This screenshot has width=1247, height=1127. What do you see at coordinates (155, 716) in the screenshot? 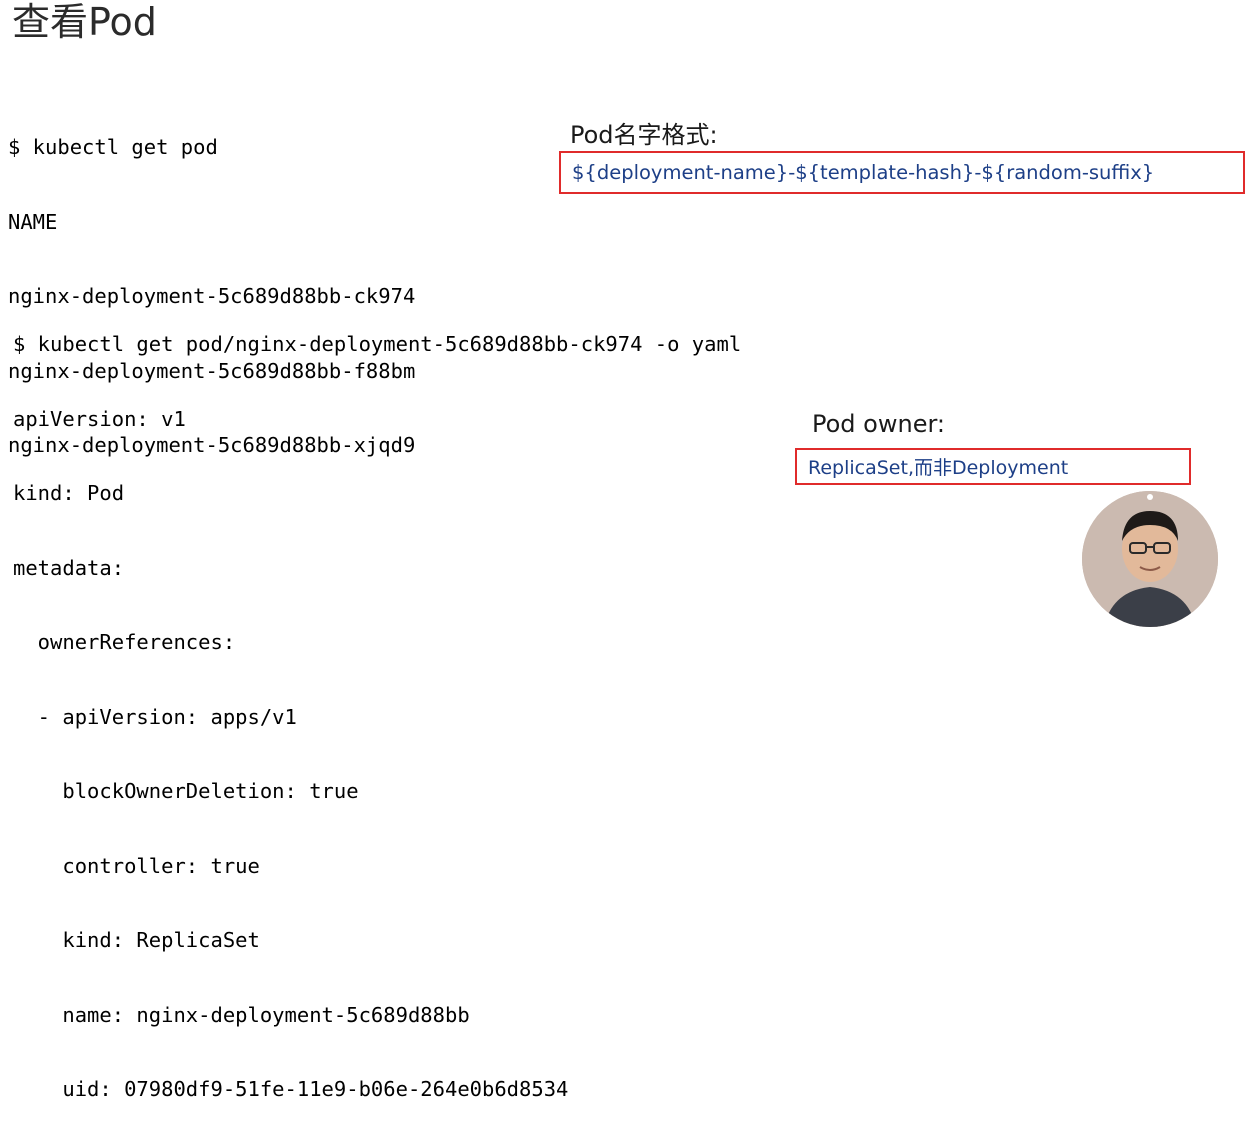
I see `code-line: - apiVersion: apps/v1` at bounding box center [155, 716].